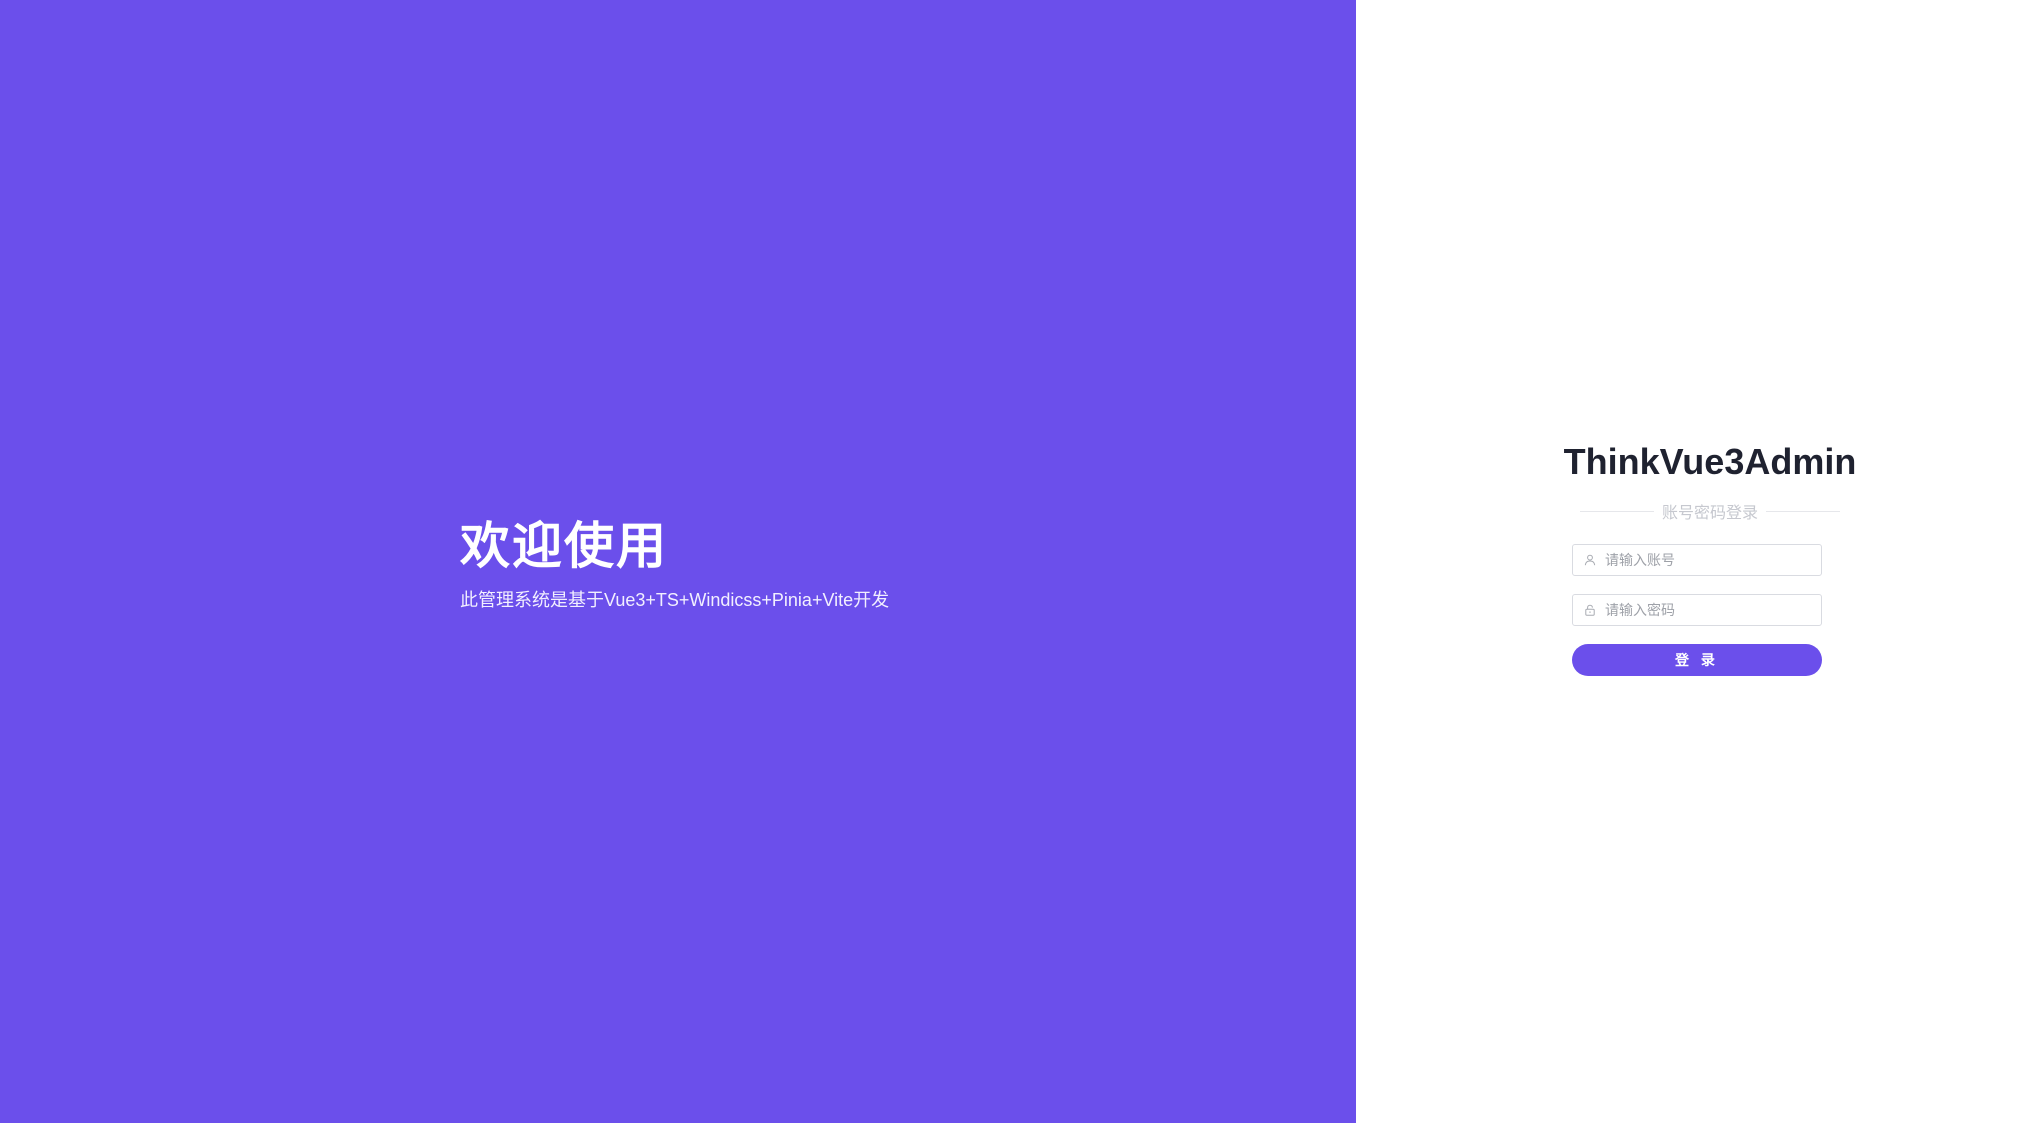 This screenshot has height=1123, width=2025. What do you see at coordinates (675, 600) in the screenshot?
I see `welcome-subtitle: 此管理系统是基于Vue3+TS+Windicss+Pinia+Vite开发` at bounding box center [675, 600].